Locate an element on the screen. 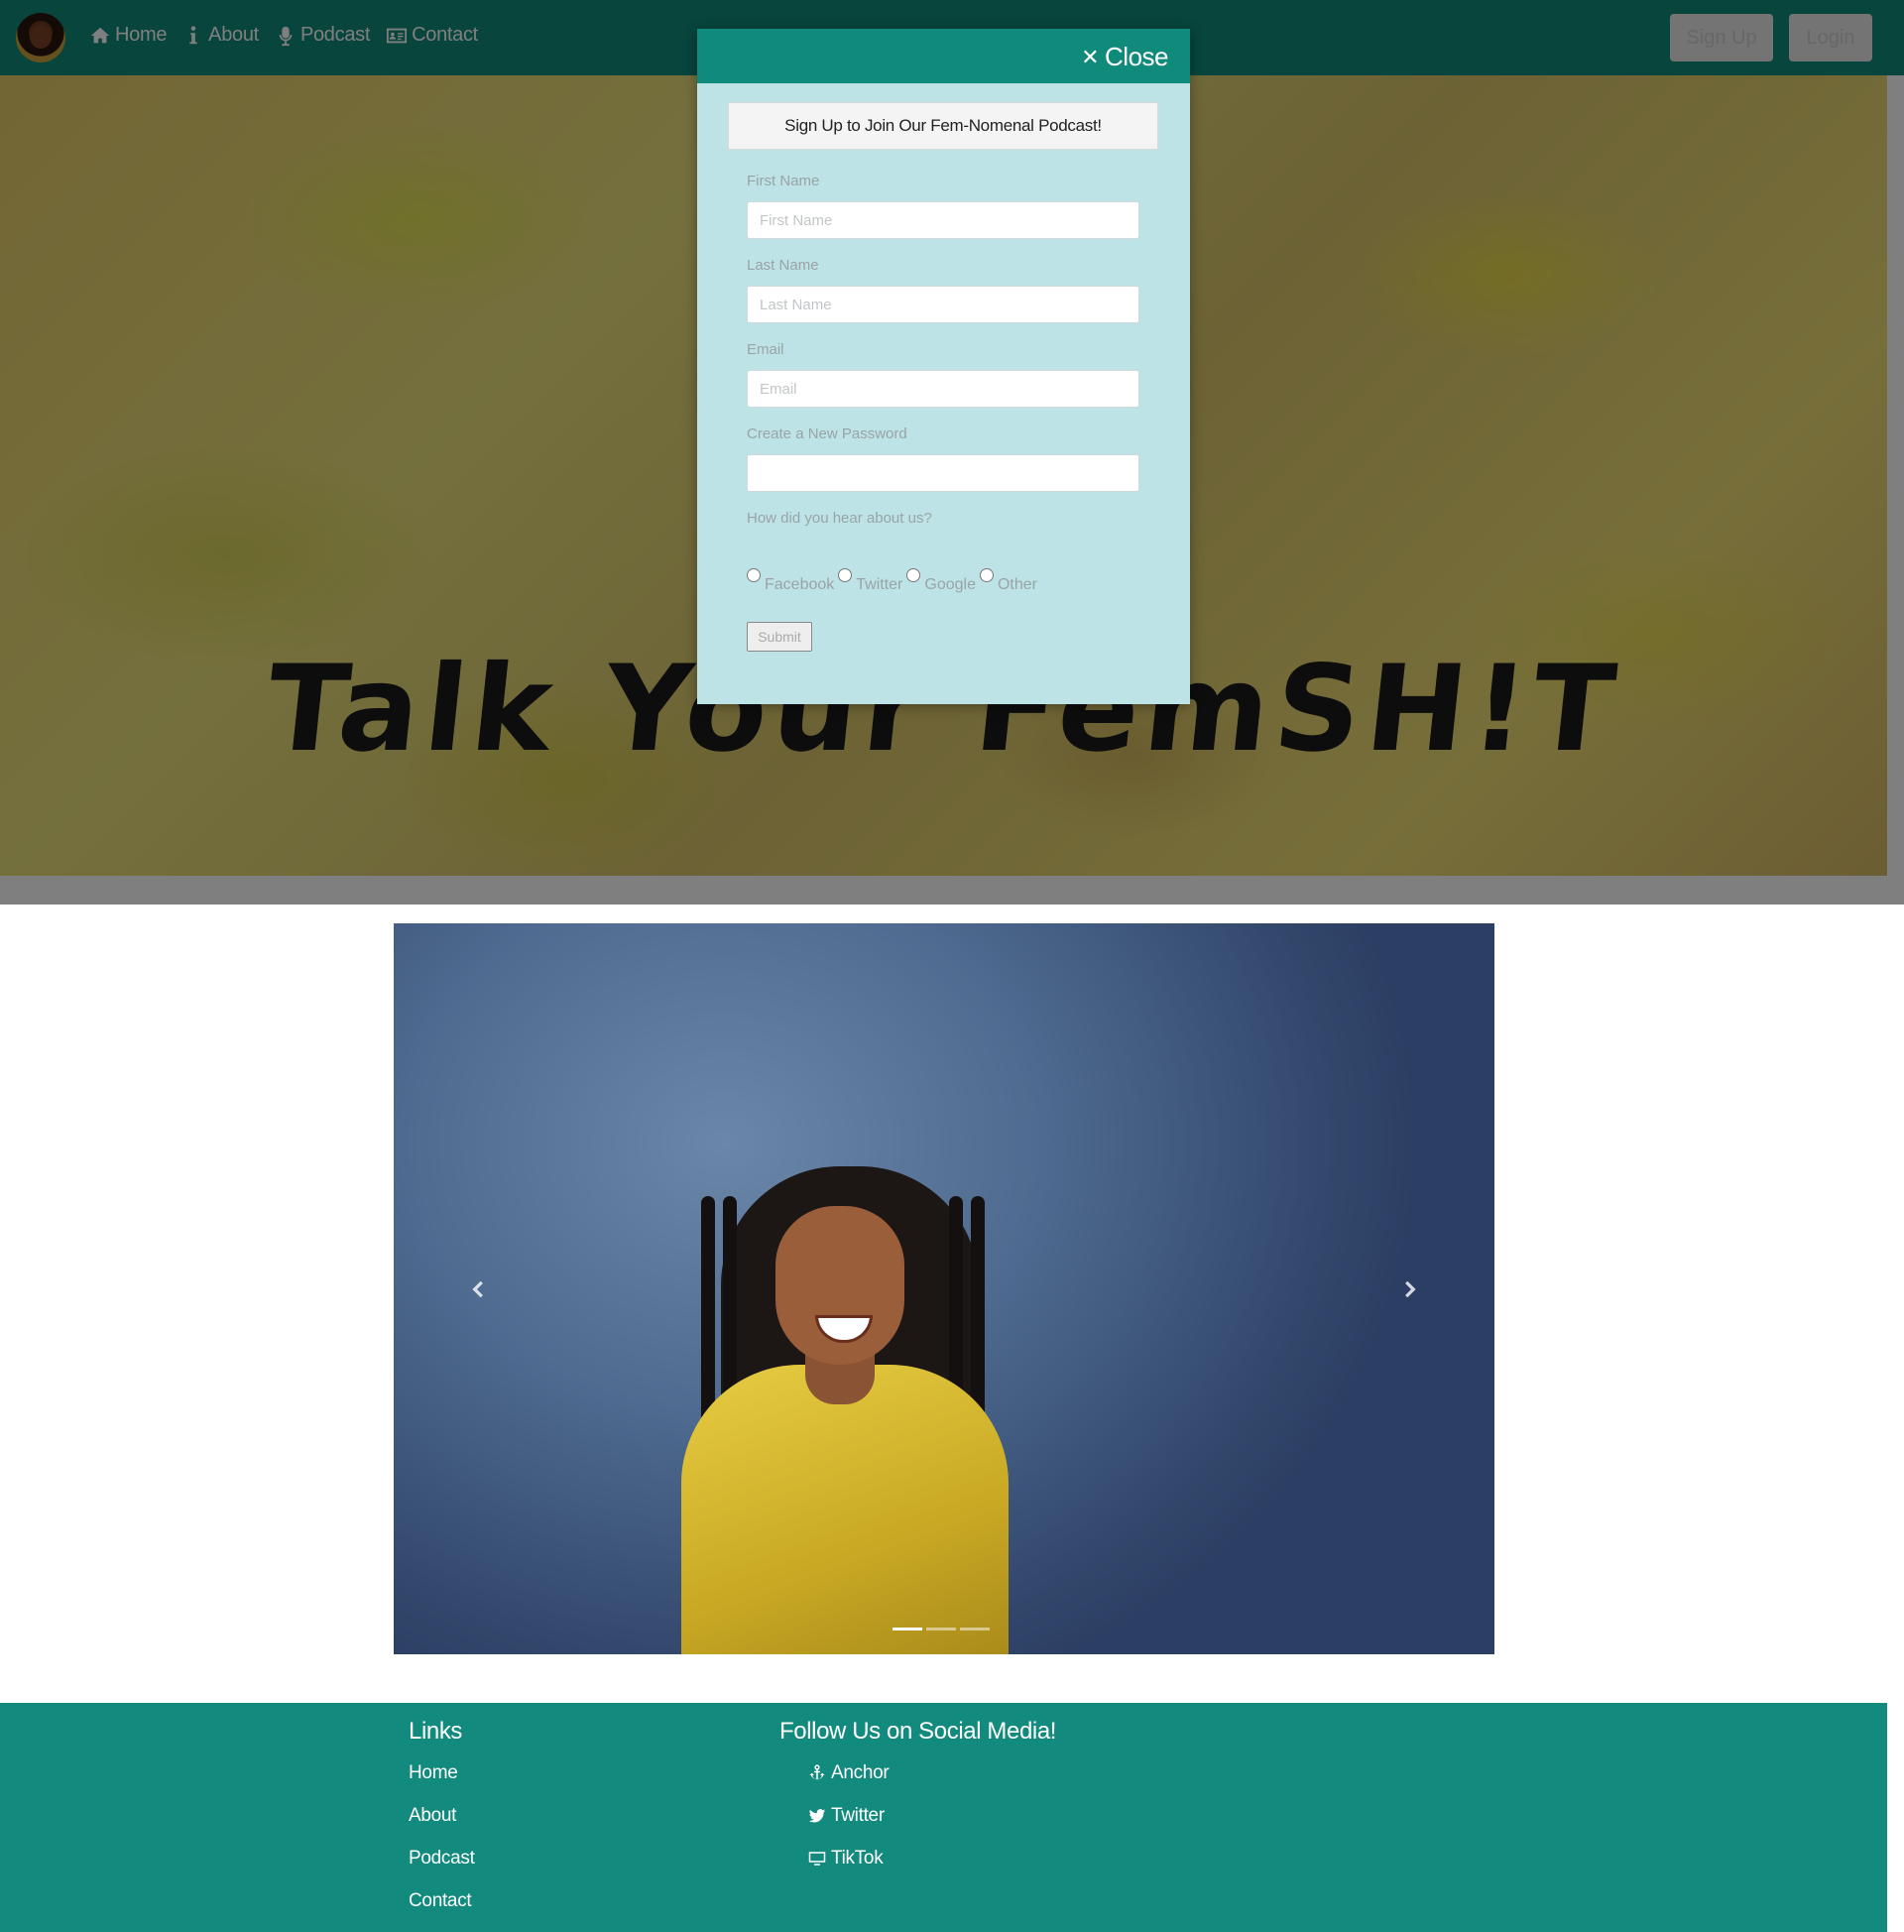 This screenshot has width=1904, height=1932. radio-label: Google is located at coordinates (950, 584).